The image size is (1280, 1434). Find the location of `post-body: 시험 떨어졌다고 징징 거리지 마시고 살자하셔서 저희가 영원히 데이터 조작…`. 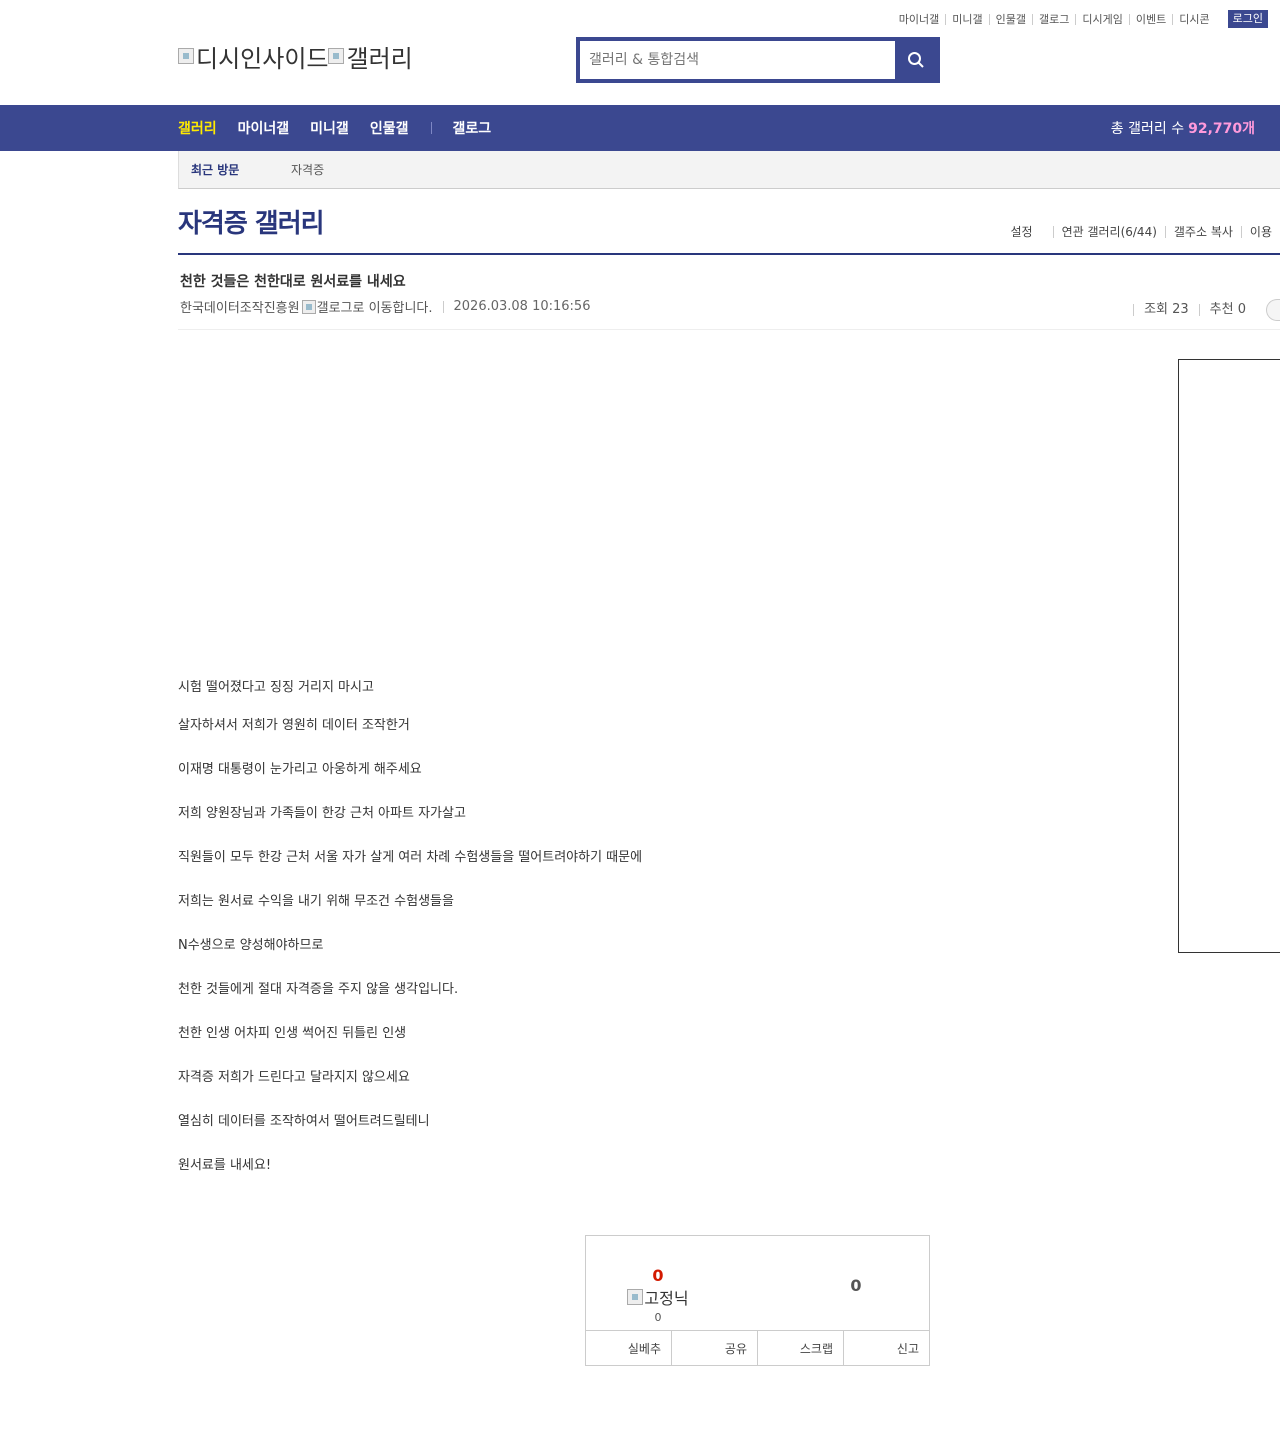

post-body: 시험 떨어졌다고 징징 거리지 마시고 살자하셔서 저희가 영원히 데이터 조작… is located at coordinates (410, 940).